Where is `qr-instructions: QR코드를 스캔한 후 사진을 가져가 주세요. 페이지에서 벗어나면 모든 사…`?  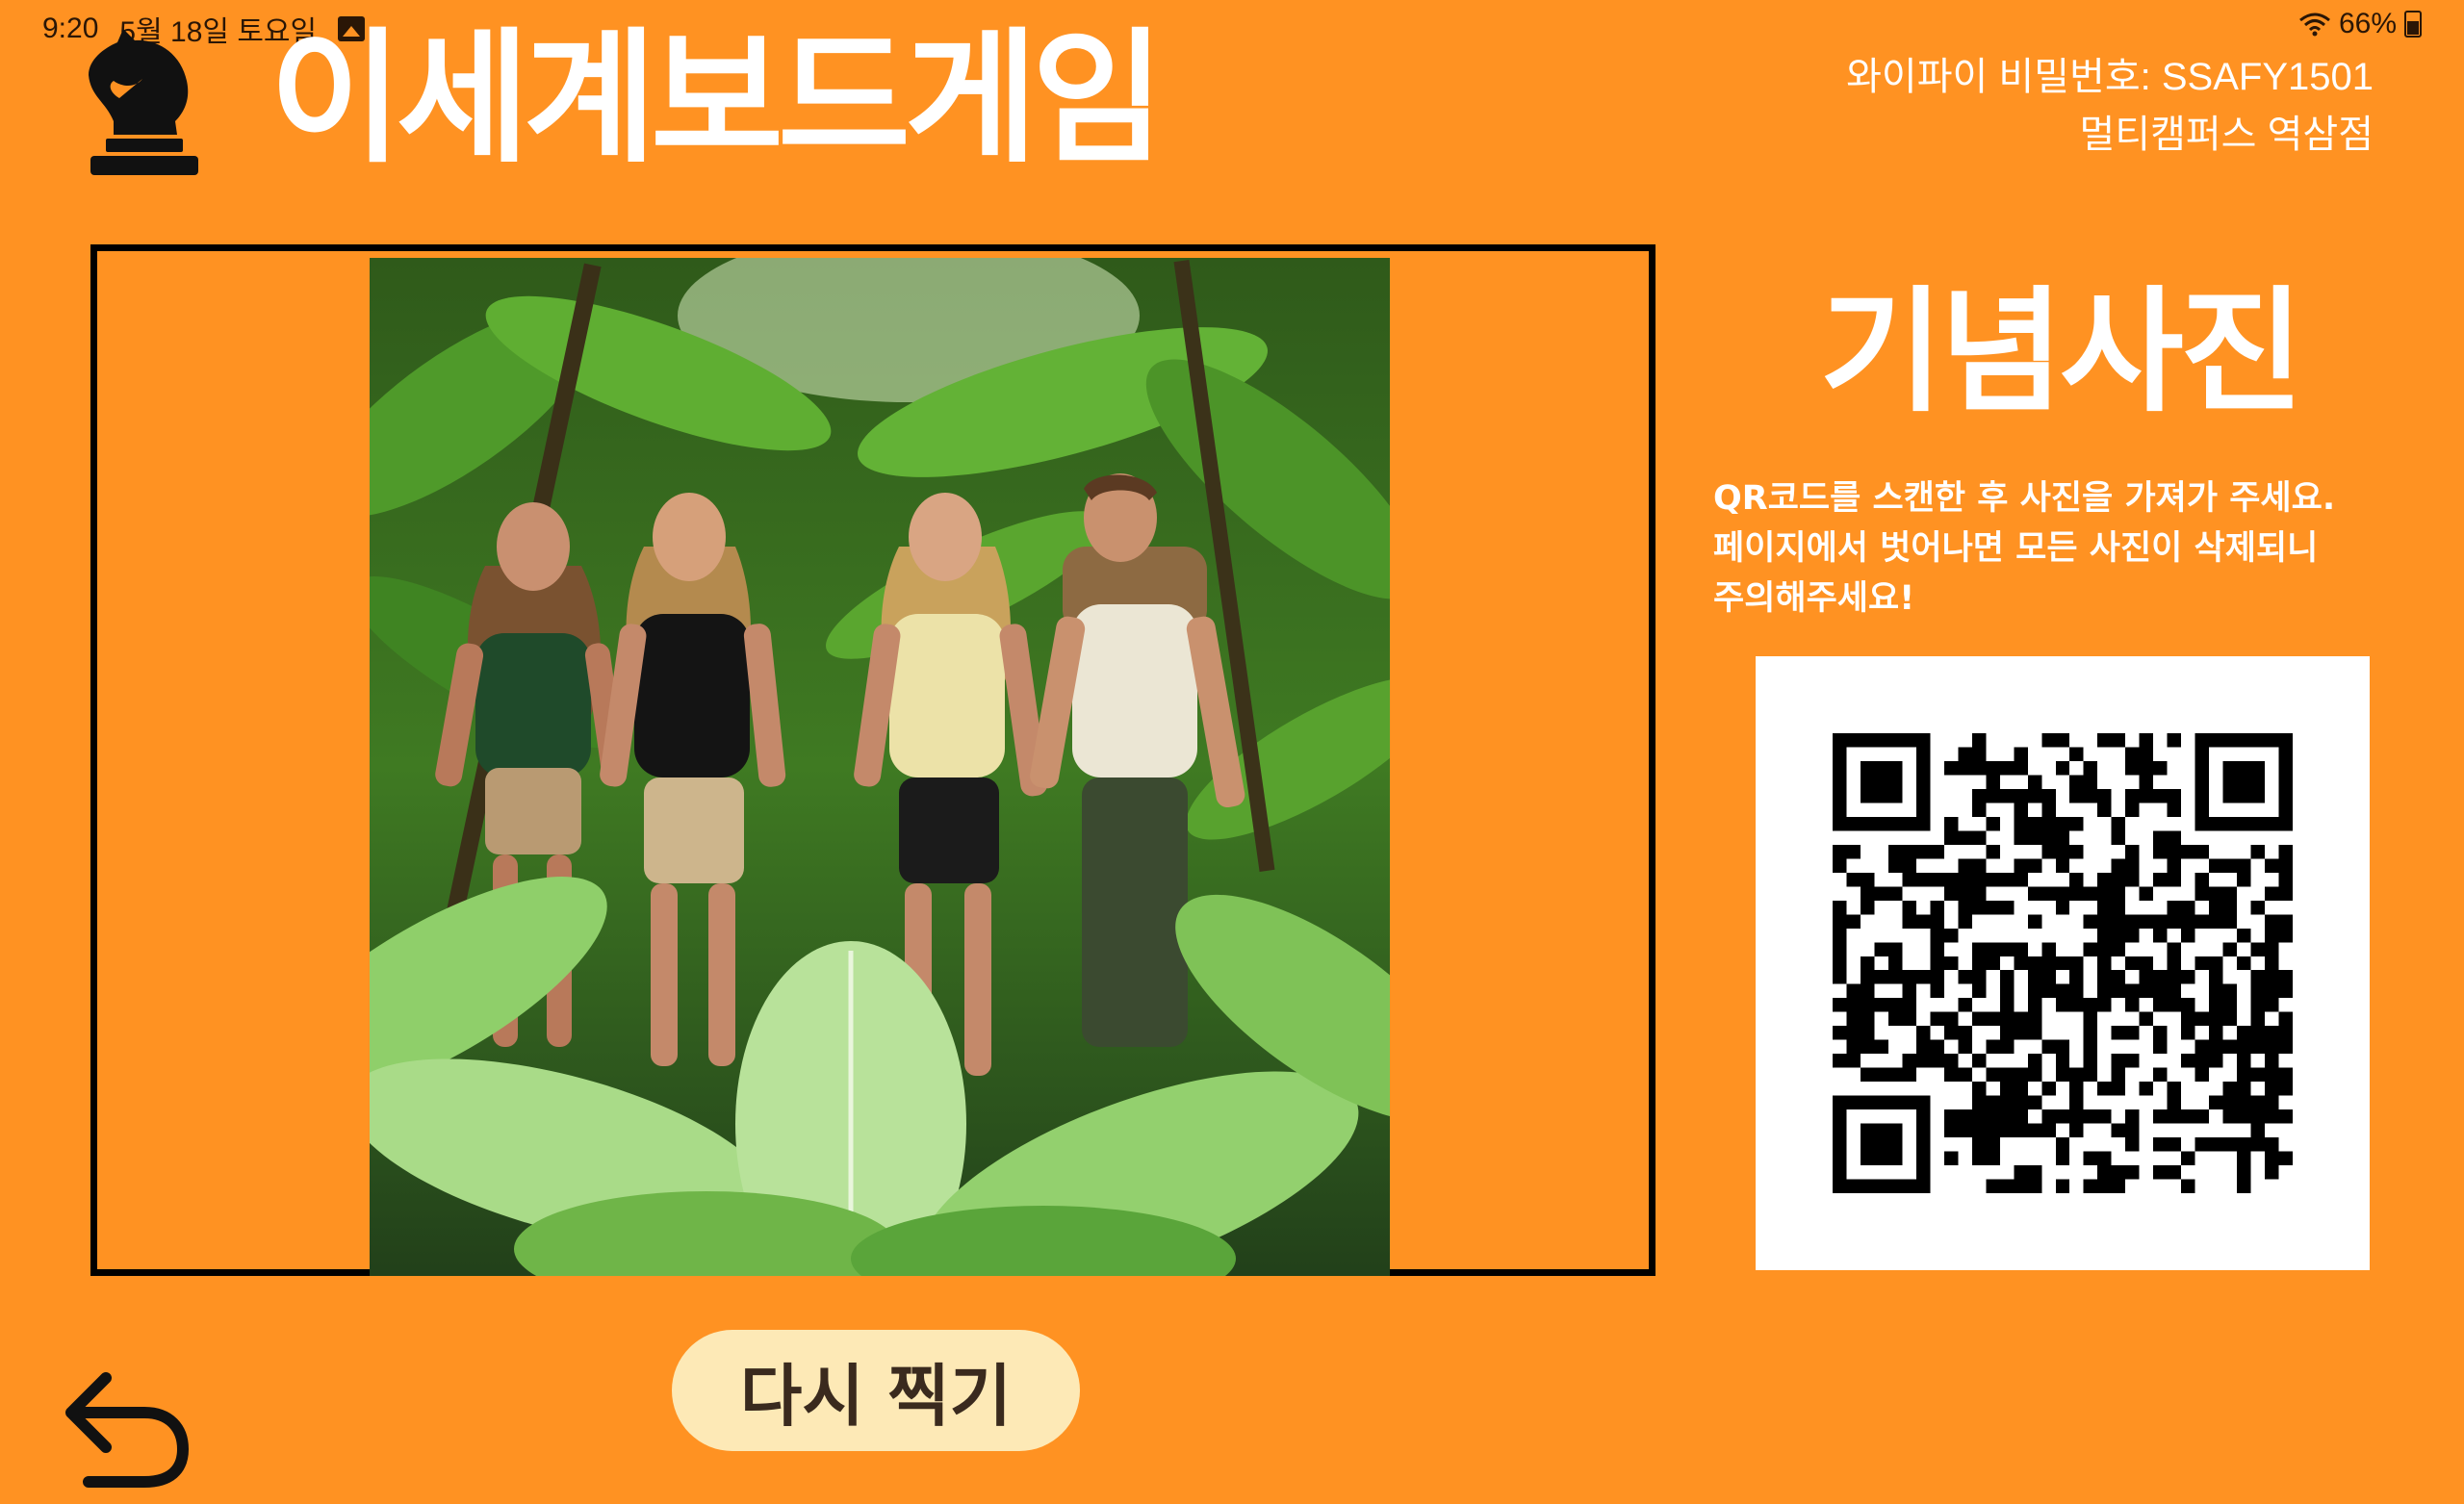 qr-instructions: QR코드를 스캔한 후 사진을 가져가 주세요. 페이지에서 벗어나면 모든 사… is located at coordinates (2050, 548).